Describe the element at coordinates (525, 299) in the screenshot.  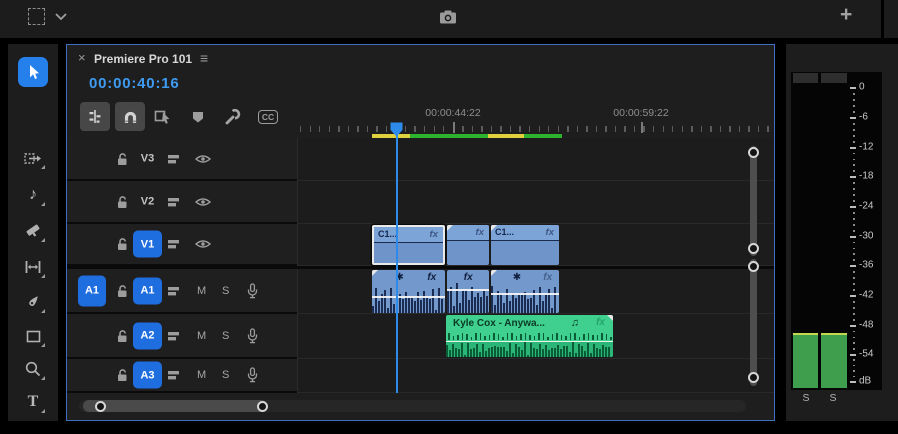
I see `audio-waveform` at that location.